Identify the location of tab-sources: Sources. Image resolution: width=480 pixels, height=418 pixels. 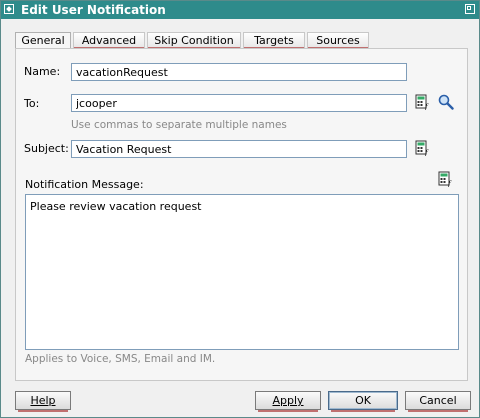
(338, 40).